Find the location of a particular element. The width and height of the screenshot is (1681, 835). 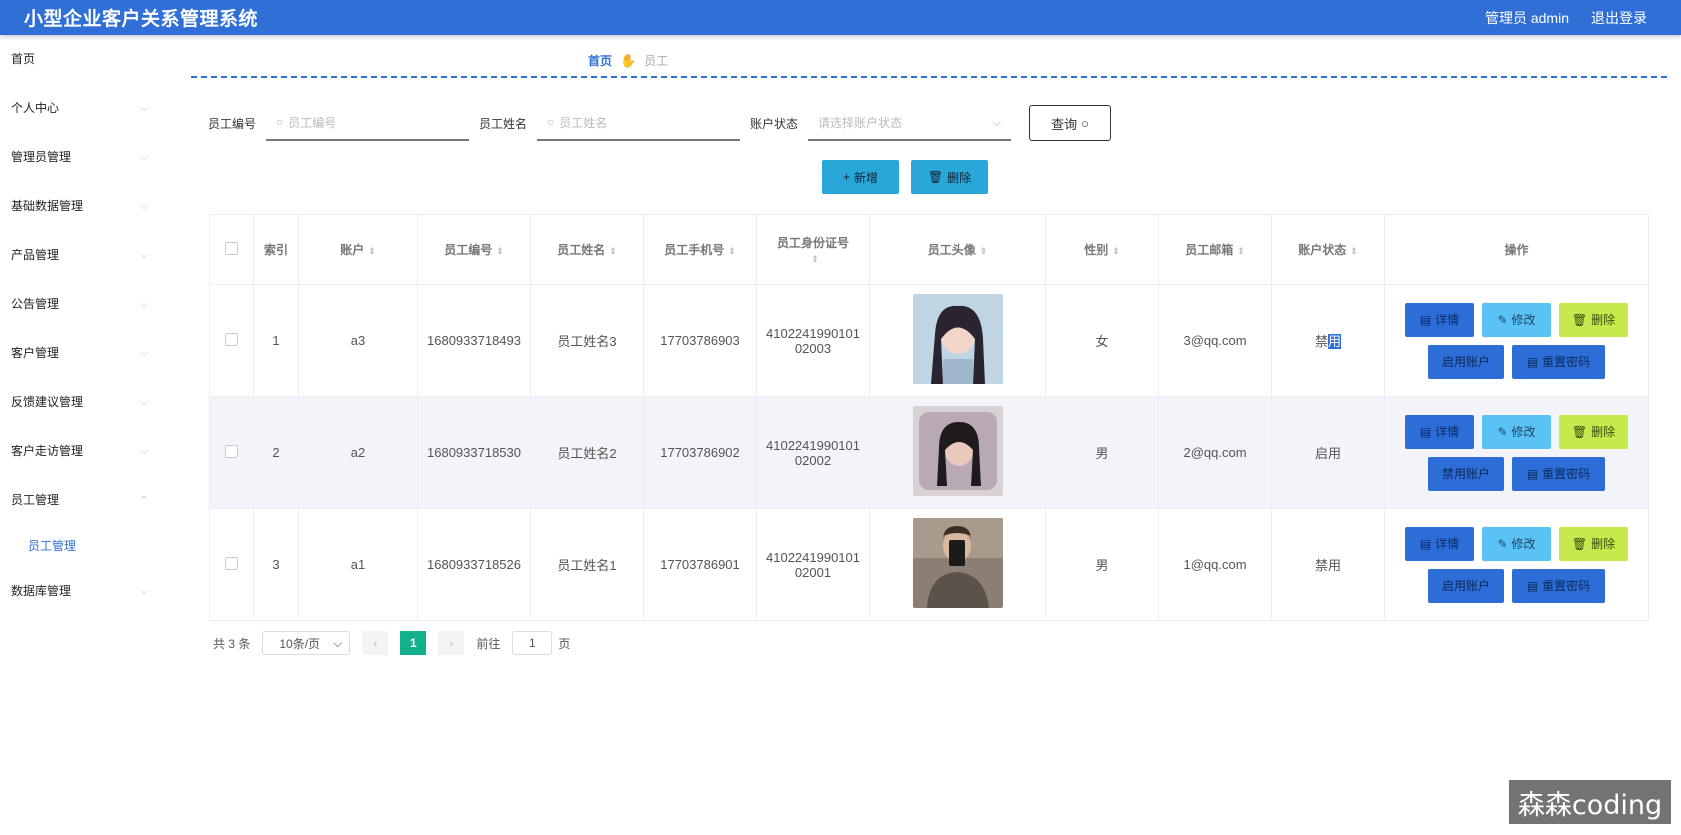

sidebar-item-database: 数据库管理 ⌵ is located at coordinates (81, 591).